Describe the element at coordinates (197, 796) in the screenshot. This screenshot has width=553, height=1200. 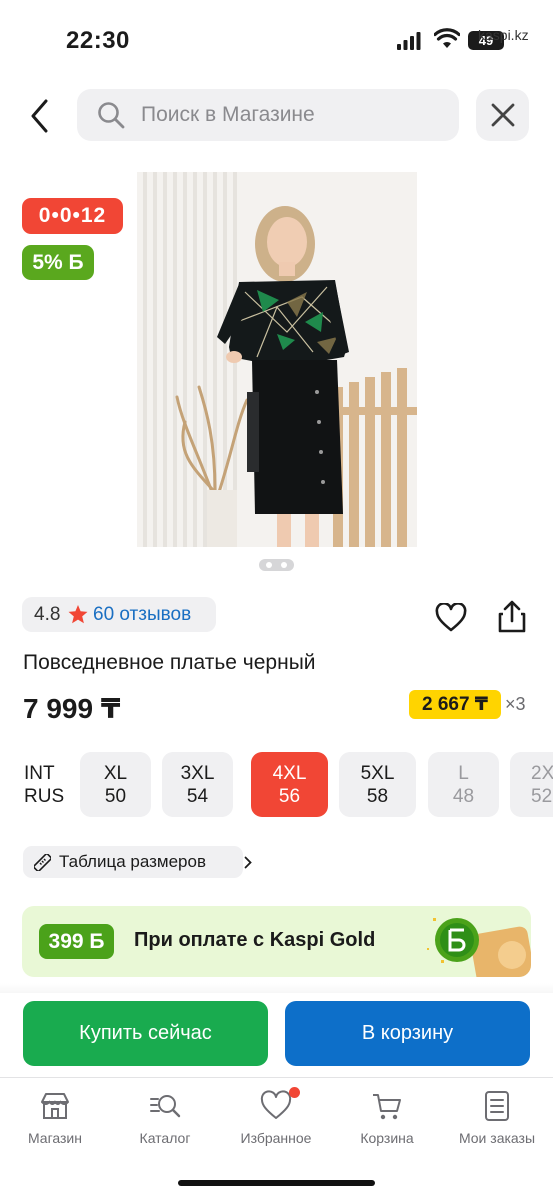
I see `size-rus: 54` at that location.